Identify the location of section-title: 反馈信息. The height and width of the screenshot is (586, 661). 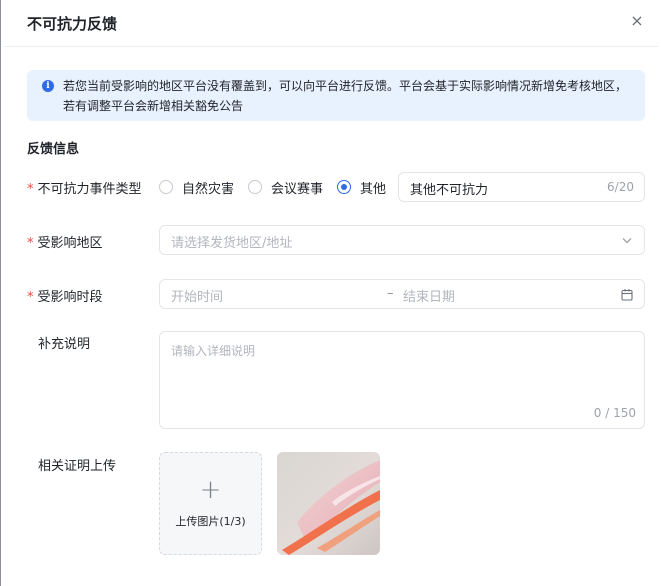
(53, 149).